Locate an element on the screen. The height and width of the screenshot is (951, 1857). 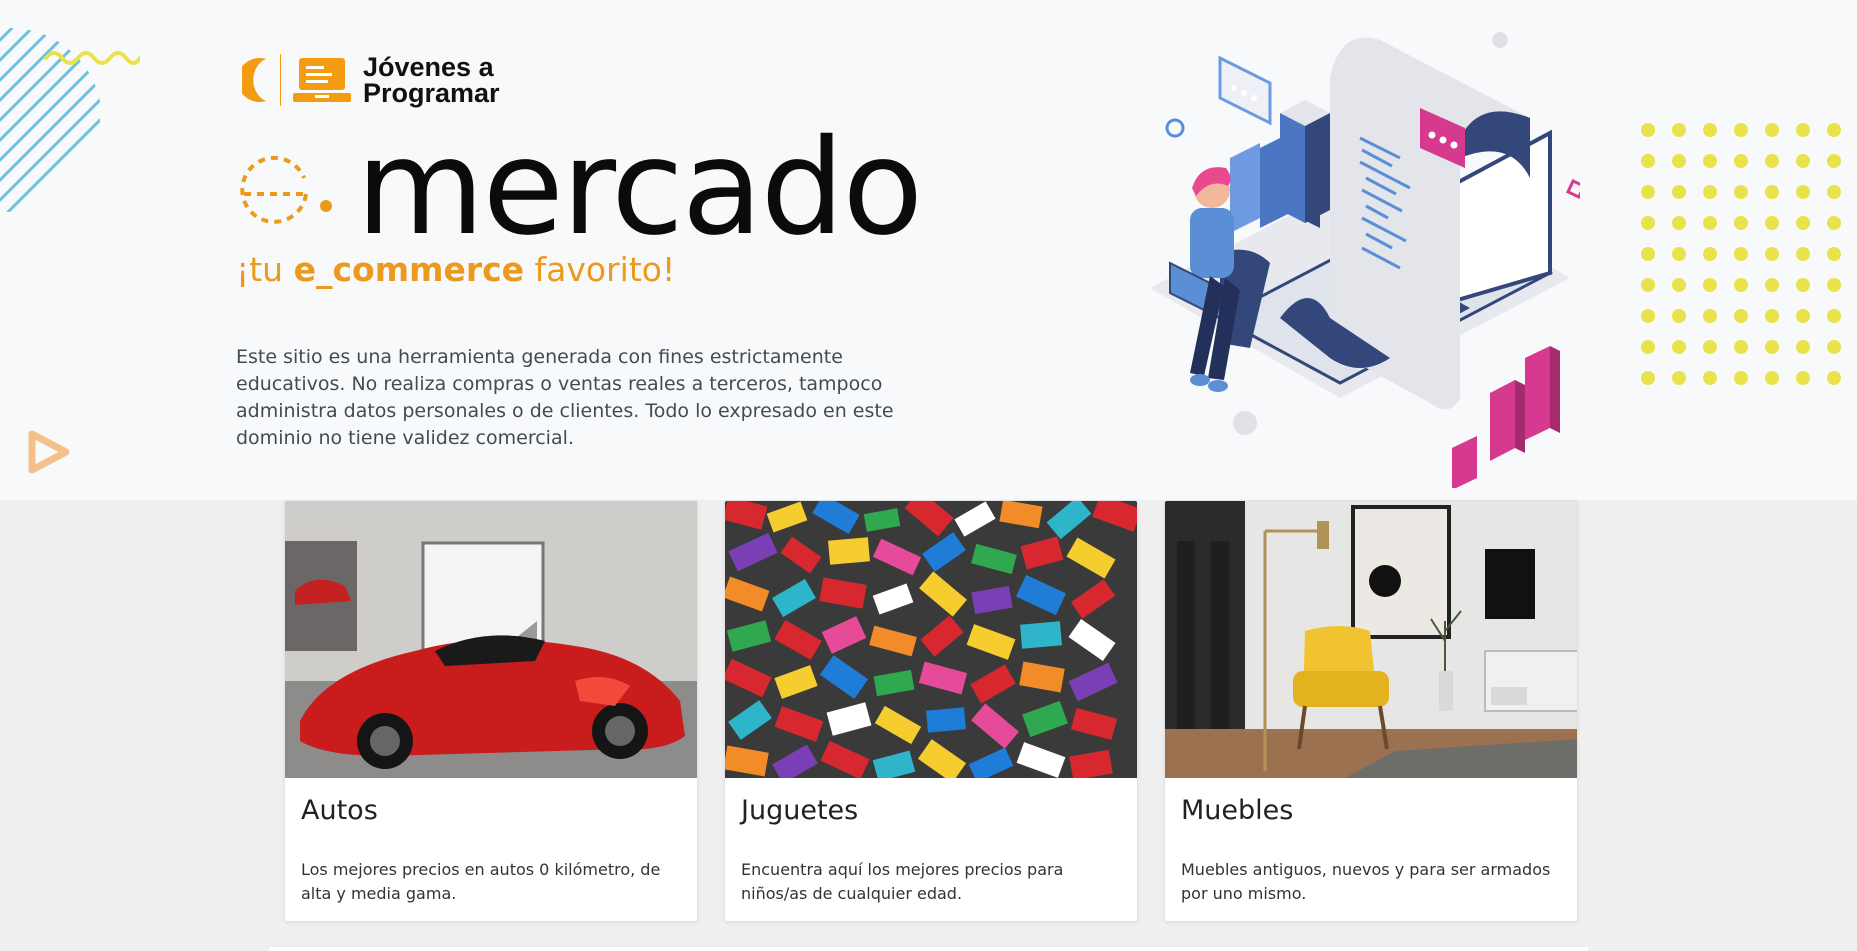
triangle-decoration is located at coordinates (49, 452).